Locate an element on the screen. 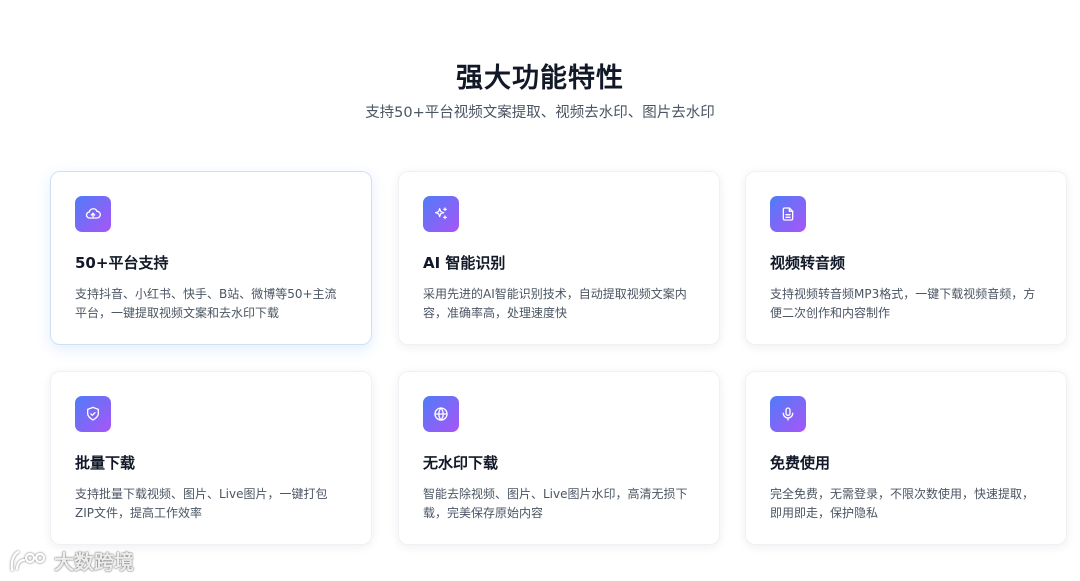 This screenshot has width=1080, height=581. feature-description: 智能去除视频、图片、Live图片水印，高清无损下 载，完美保存原始内容 is located at coordinates (561, 504).